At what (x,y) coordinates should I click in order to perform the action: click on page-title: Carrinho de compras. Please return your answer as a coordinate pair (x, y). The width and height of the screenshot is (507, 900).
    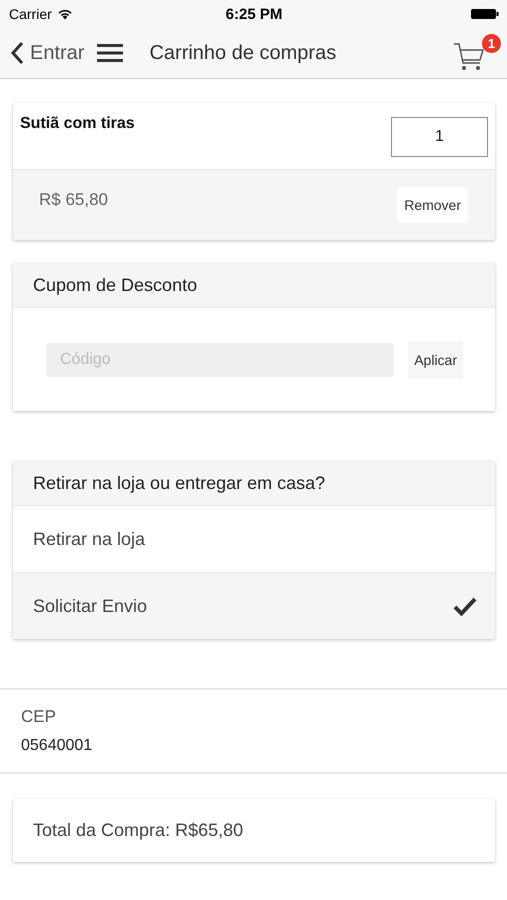
    Looking at the image, I should click on (243, 53).